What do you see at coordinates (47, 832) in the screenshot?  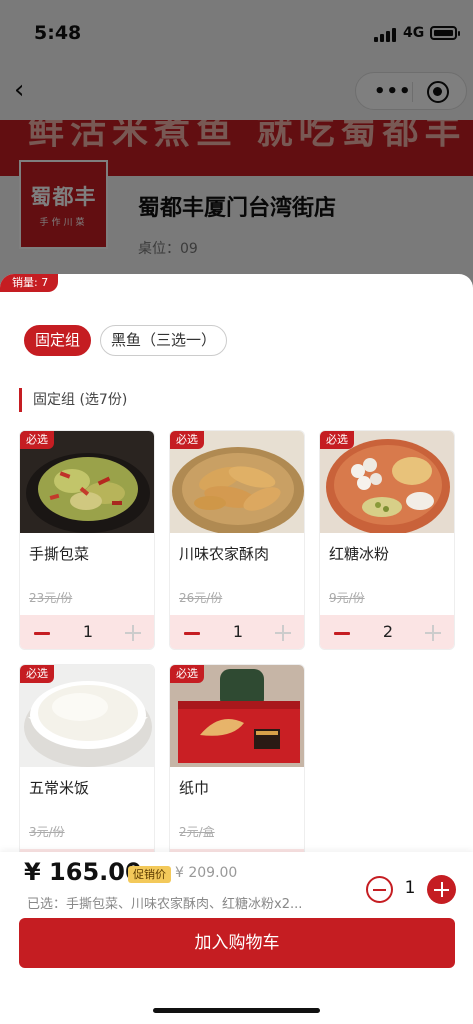 I see `dish-price: 3元/份` at bounding box center [47, 832].